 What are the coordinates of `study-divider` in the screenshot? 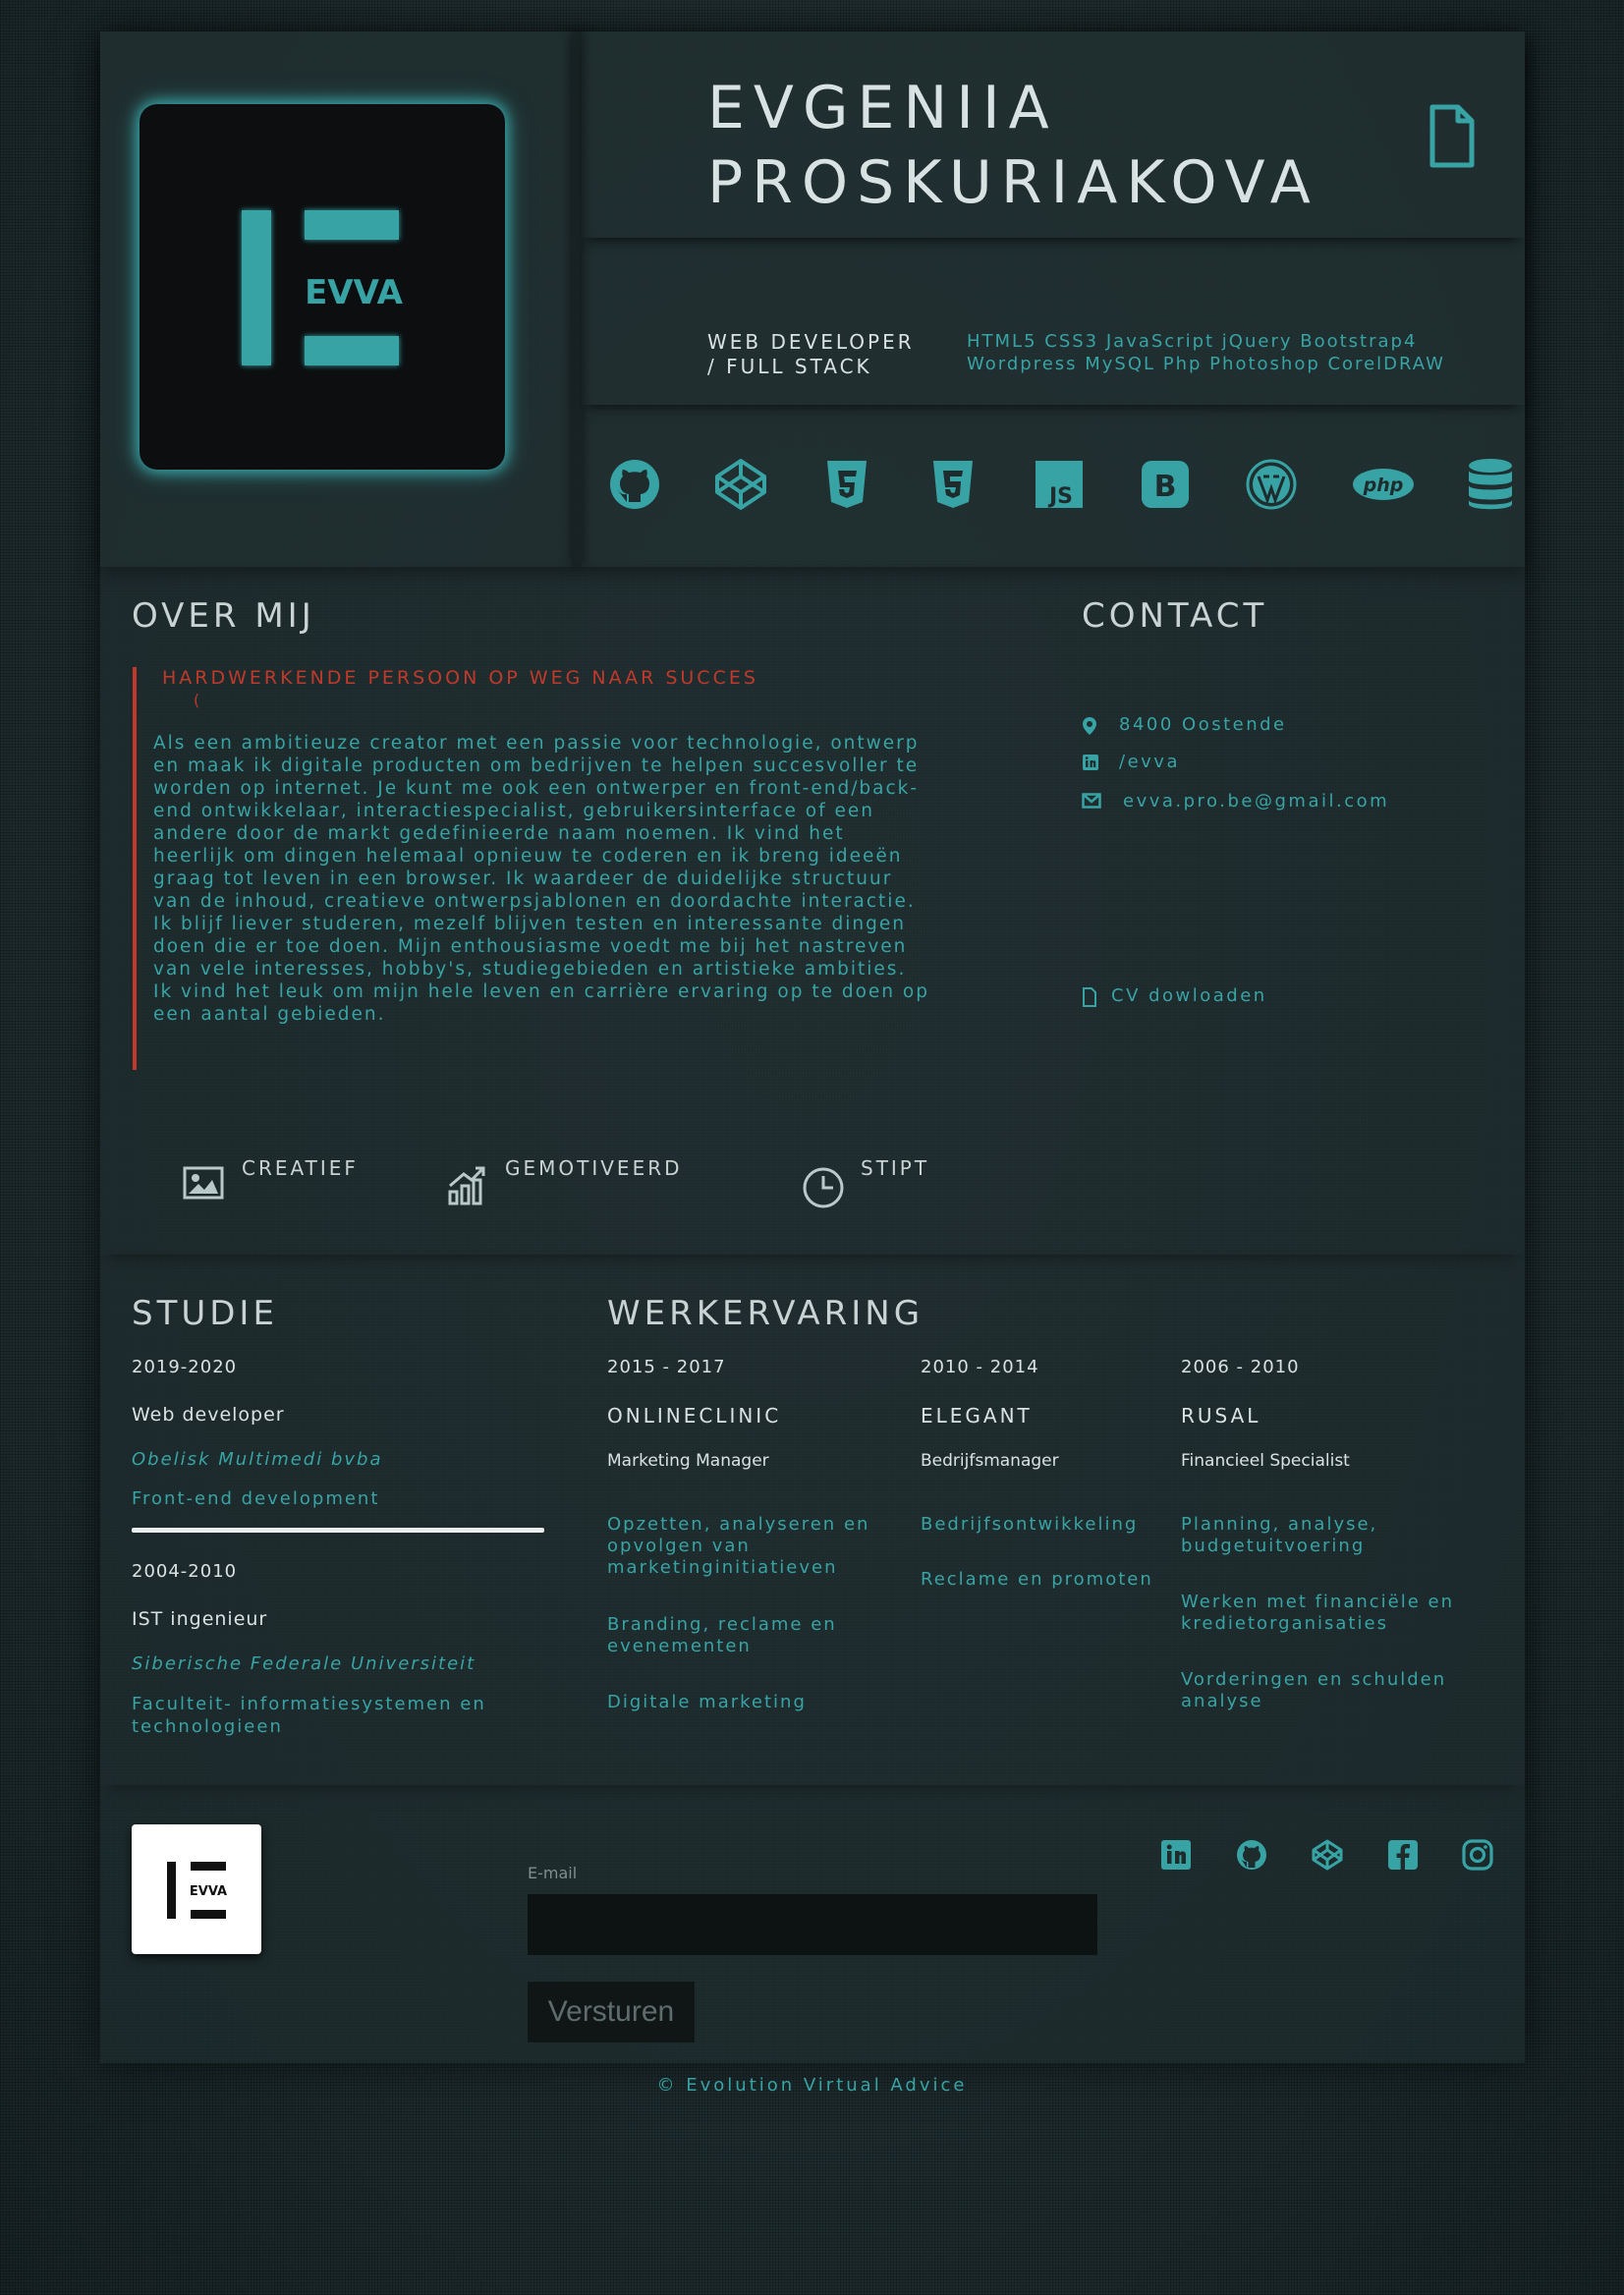 It's located at (338, 1531).